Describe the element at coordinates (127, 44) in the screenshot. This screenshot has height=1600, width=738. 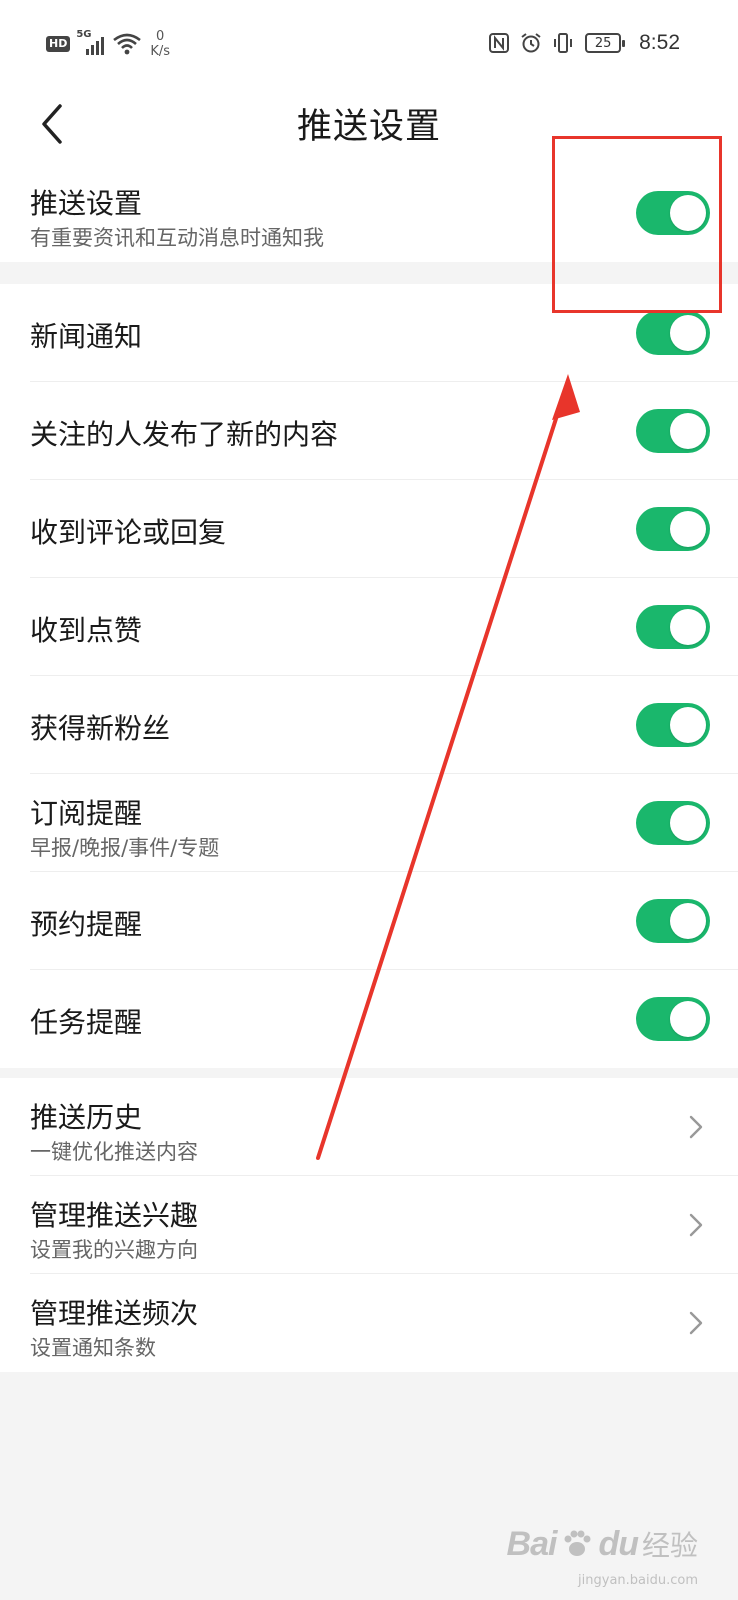
I see `wifi-icon` at that location.